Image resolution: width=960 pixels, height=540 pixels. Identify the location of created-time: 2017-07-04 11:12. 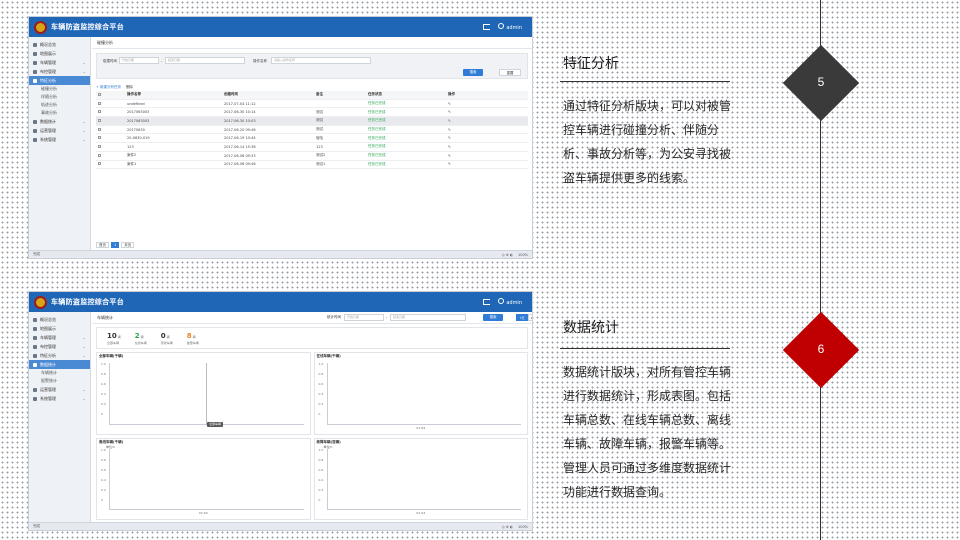
(240, 103).